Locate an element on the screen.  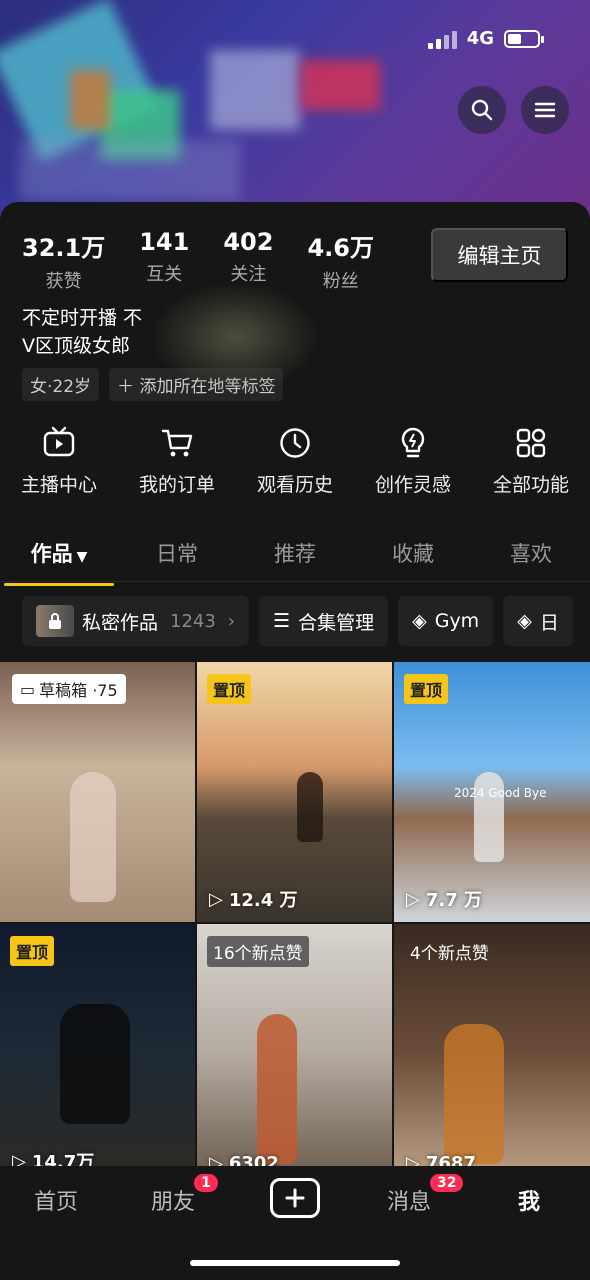
video-thumbnail: 置顶 ▷ 14.7万 is located at coordinates (97, 1054).